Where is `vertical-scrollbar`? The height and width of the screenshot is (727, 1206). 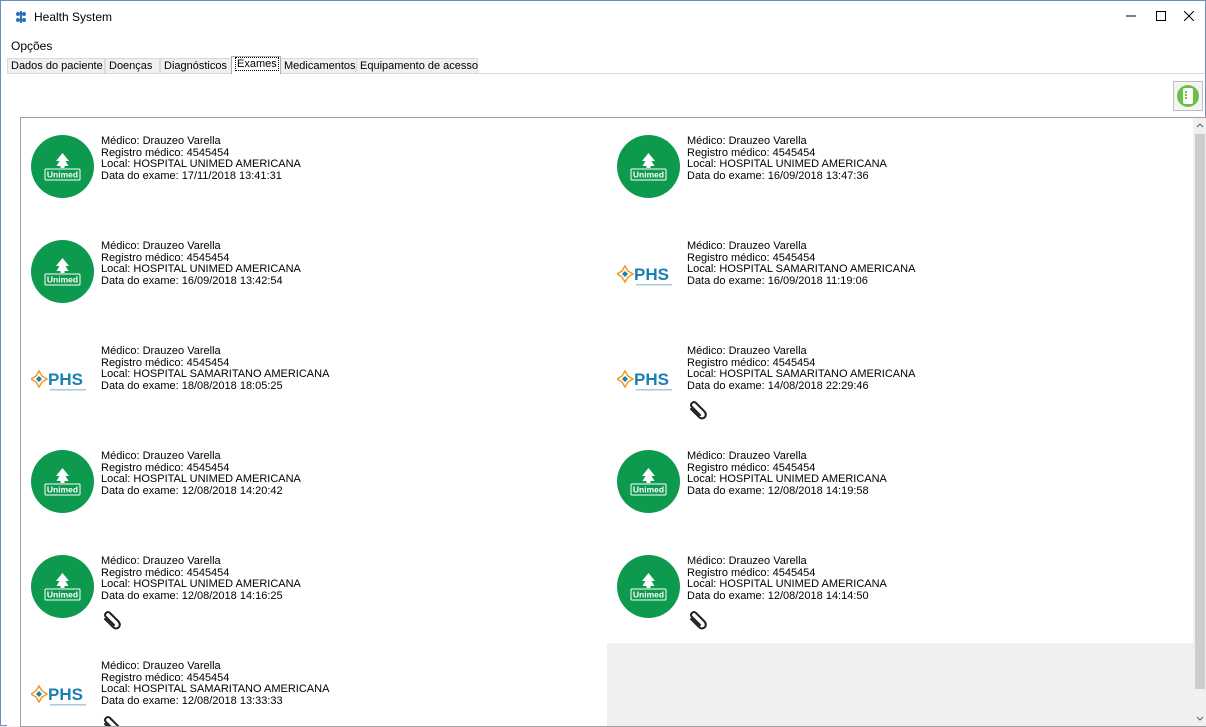
vertical-scrollbar is located at coordinates (1199, 422).